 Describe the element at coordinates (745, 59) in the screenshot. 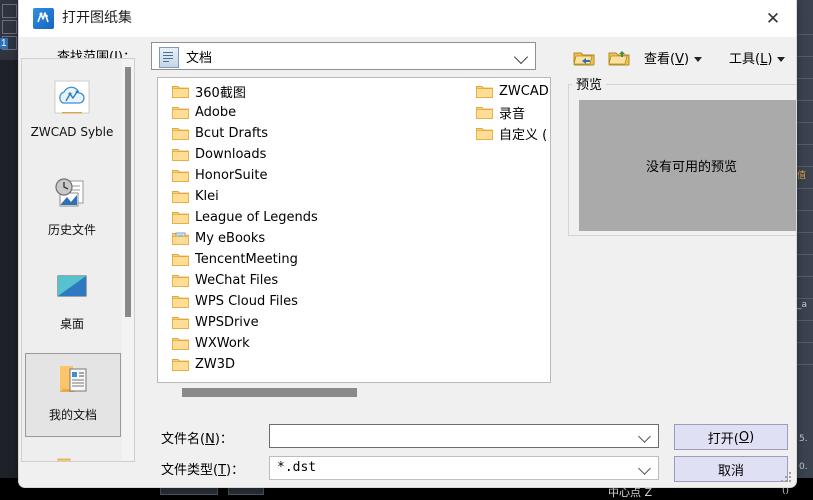

I see `tools-menu-pre: 工具(` at that location.